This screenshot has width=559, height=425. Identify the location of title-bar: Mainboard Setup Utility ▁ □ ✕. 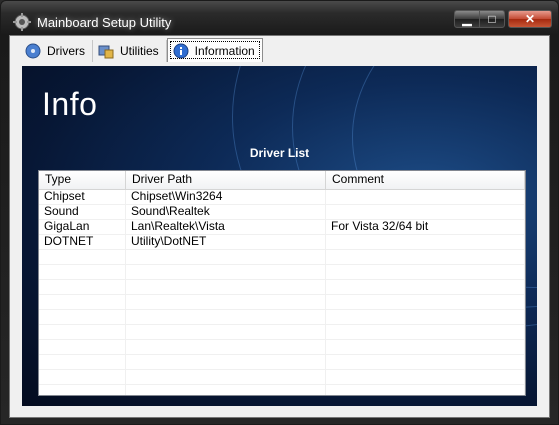
(279, 18).